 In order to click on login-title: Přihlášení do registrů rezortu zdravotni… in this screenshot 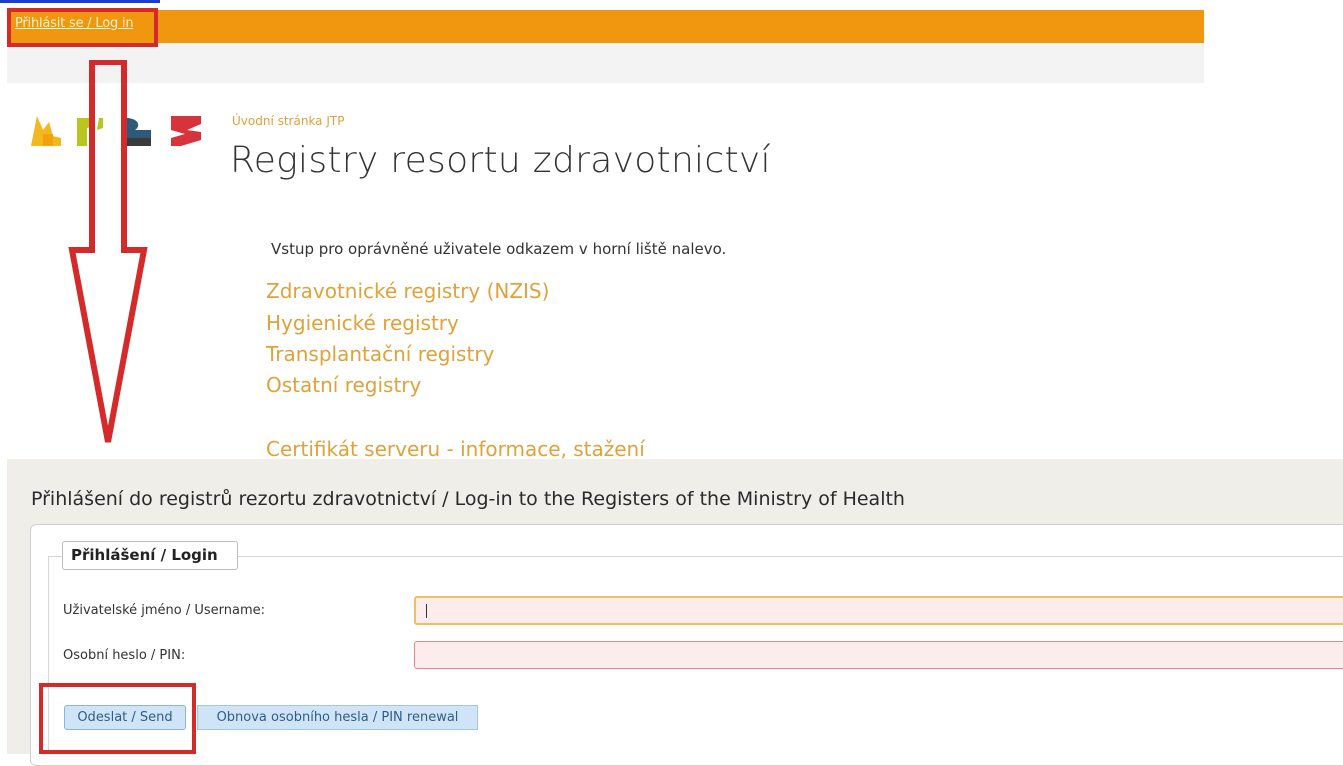, I will do `click(468, 499)`.